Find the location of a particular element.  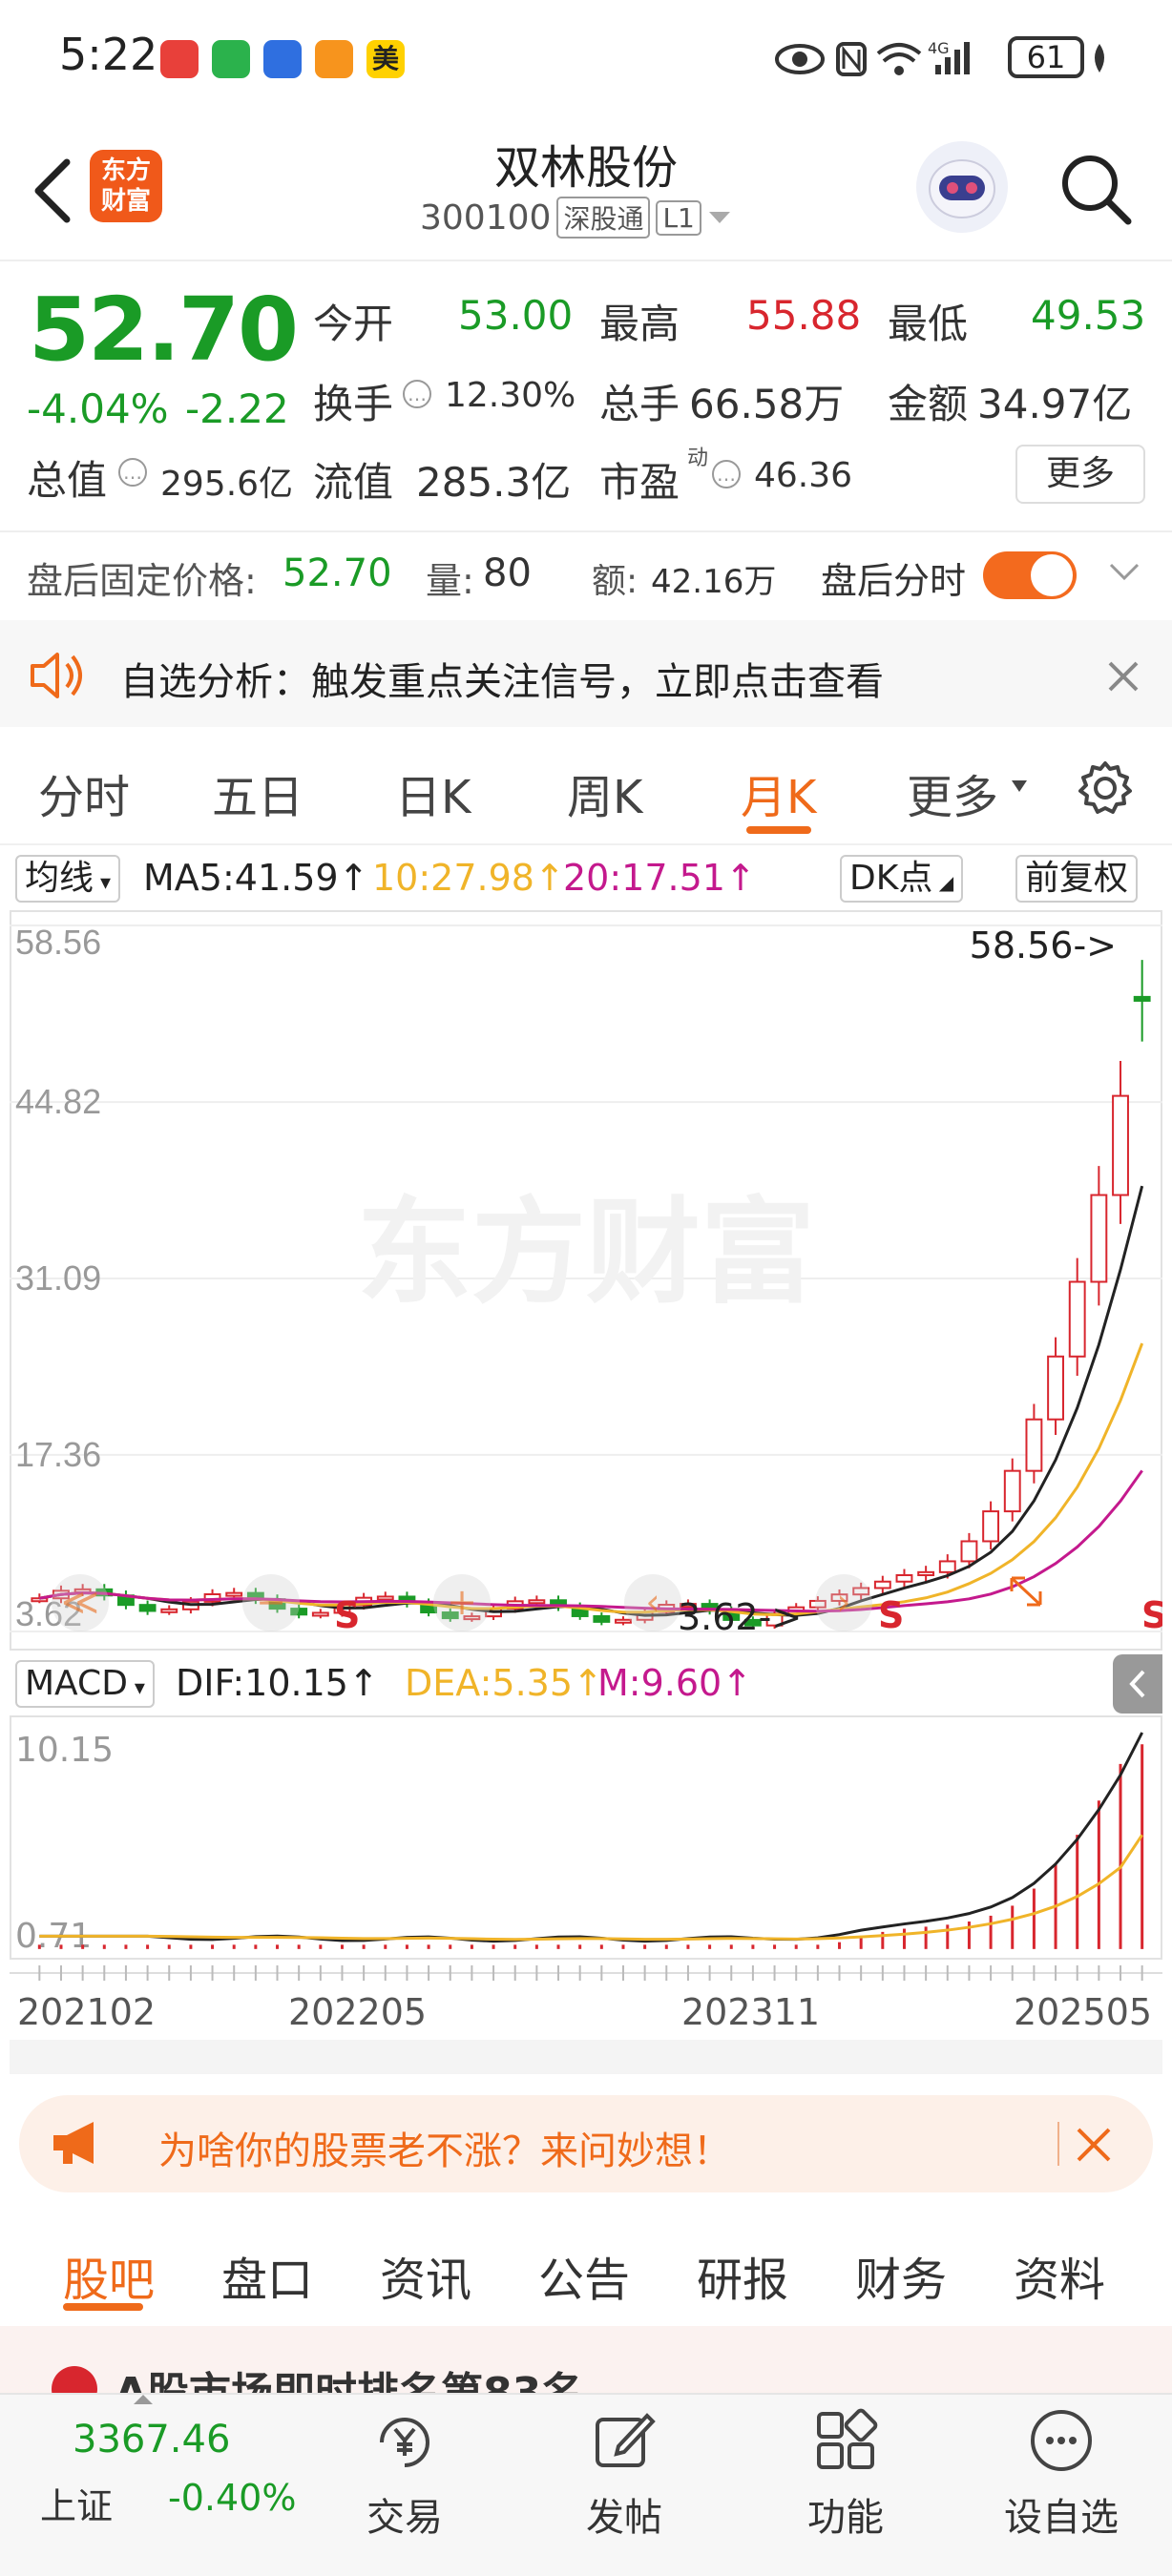

network-label: 4G is located at coordinates (939, 48).